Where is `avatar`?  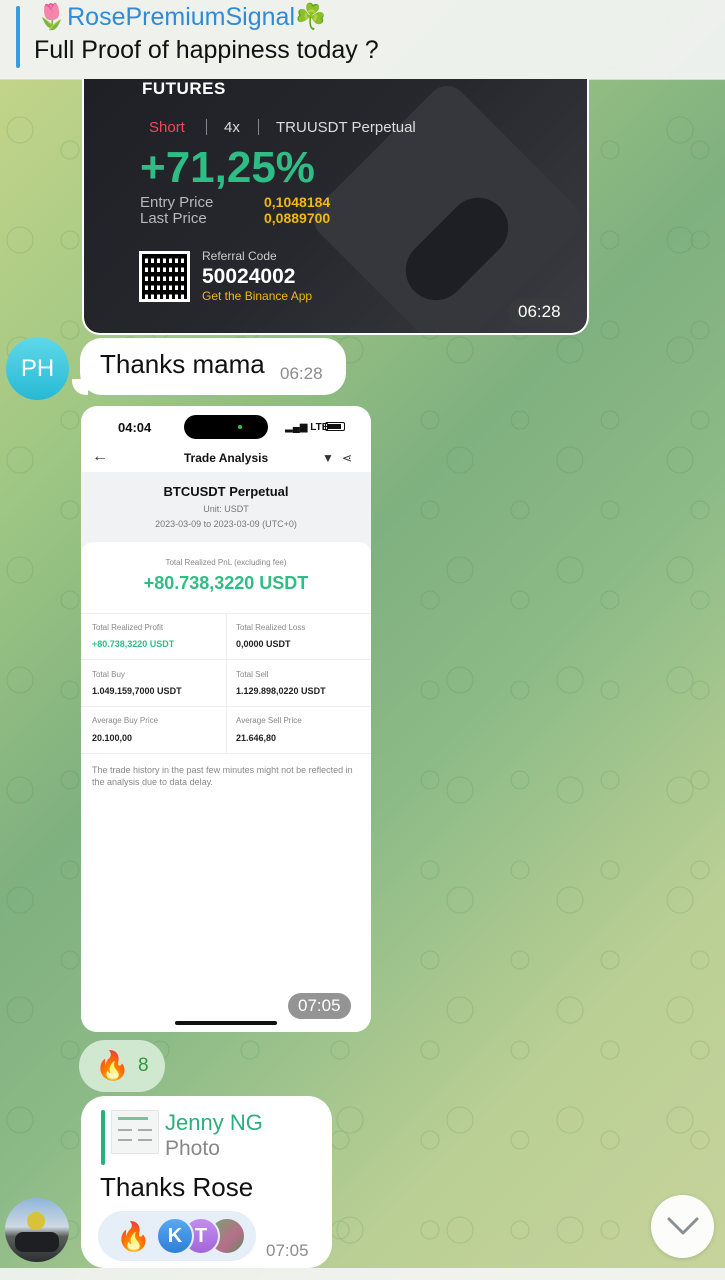 avatar is located at coordinates (37, 1230).